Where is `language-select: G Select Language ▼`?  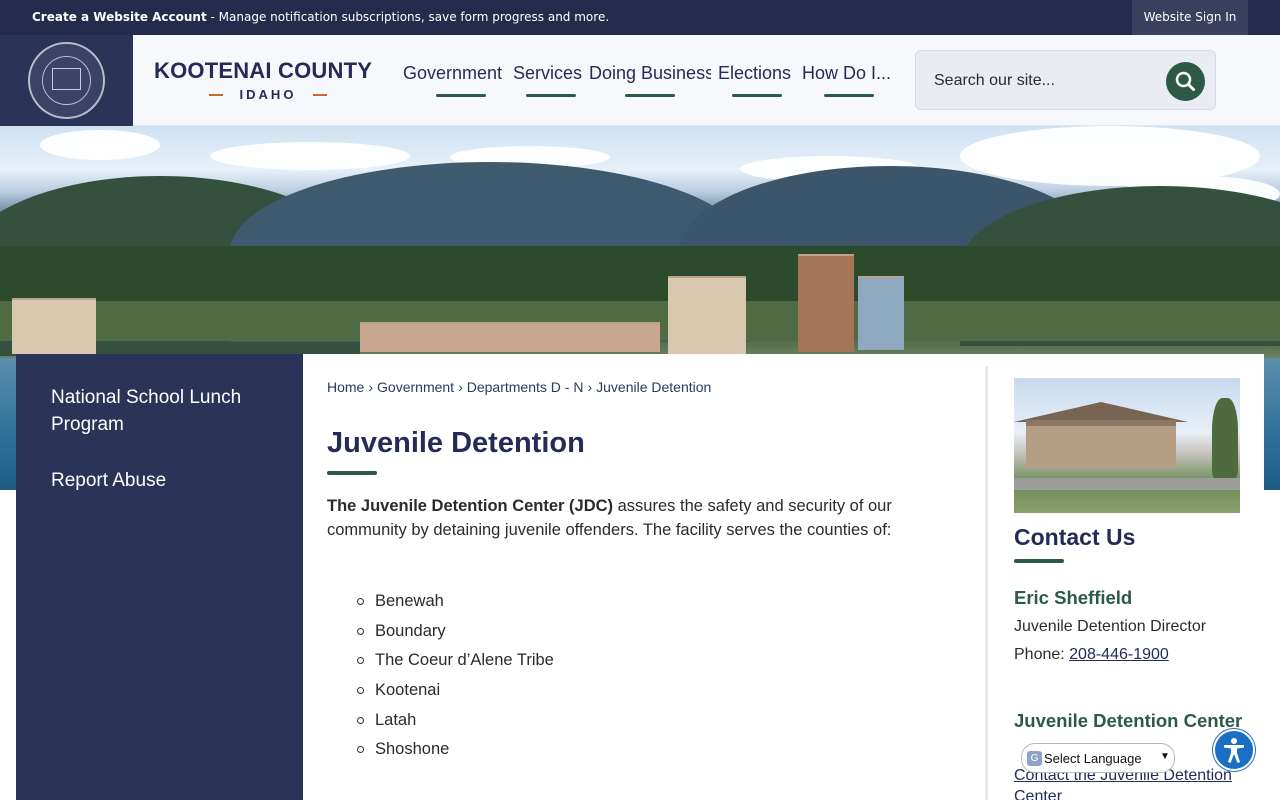
language-select: G Select Language ▼ is located at coordinates (1098, 758).